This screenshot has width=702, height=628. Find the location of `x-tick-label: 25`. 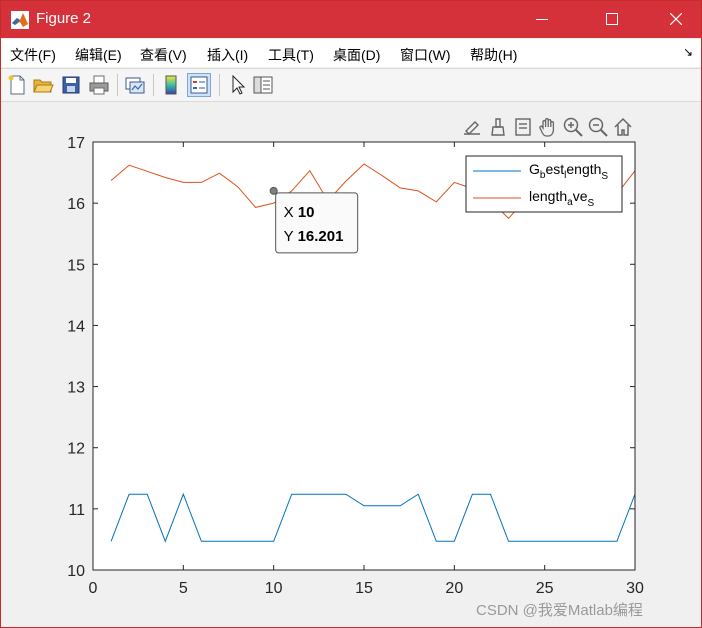

x-tick-label: 25 is located at coordinates (545, 588).